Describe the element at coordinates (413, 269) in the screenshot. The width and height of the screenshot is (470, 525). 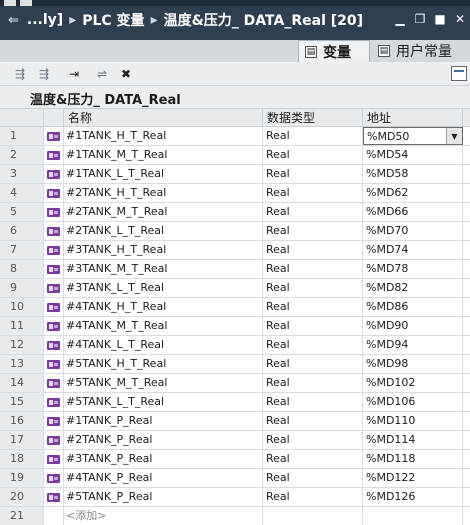
I see `tag-address: %MD78` at that location.